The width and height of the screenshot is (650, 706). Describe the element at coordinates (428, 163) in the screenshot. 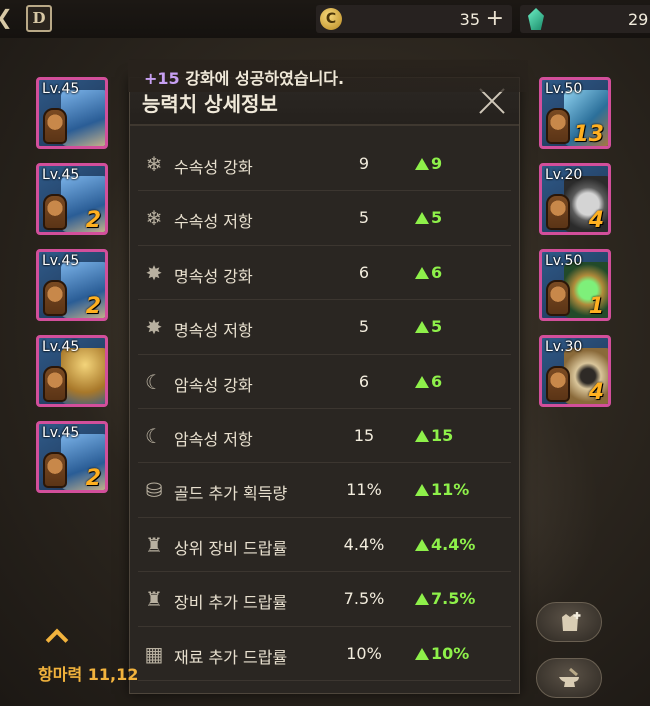

I see `stat-increase: 9` at that location.